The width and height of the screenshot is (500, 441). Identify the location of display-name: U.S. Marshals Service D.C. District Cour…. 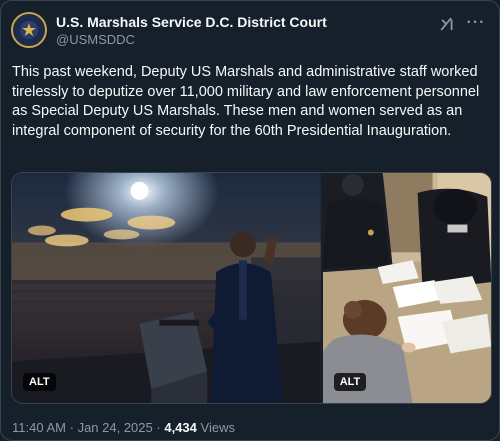
(191, 22).